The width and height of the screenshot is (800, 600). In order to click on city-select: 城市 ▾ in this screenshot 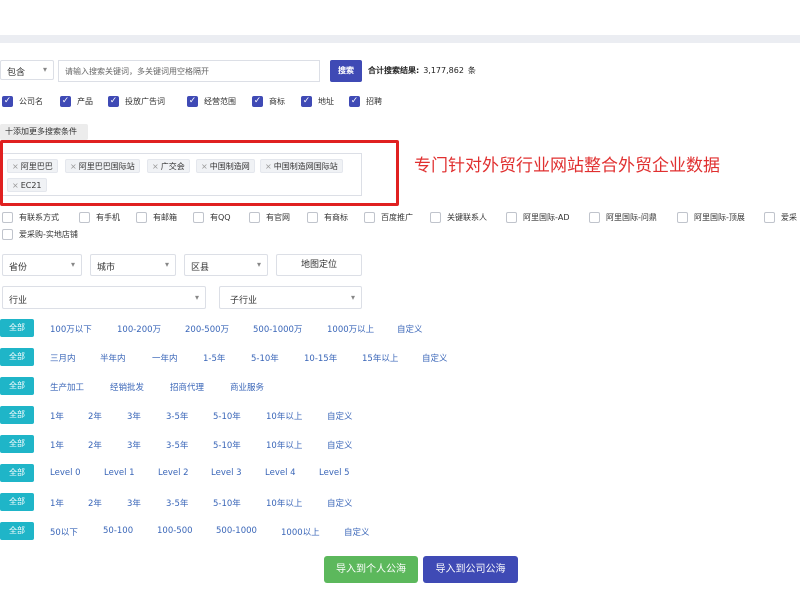, I will do `click(133, 265)`.